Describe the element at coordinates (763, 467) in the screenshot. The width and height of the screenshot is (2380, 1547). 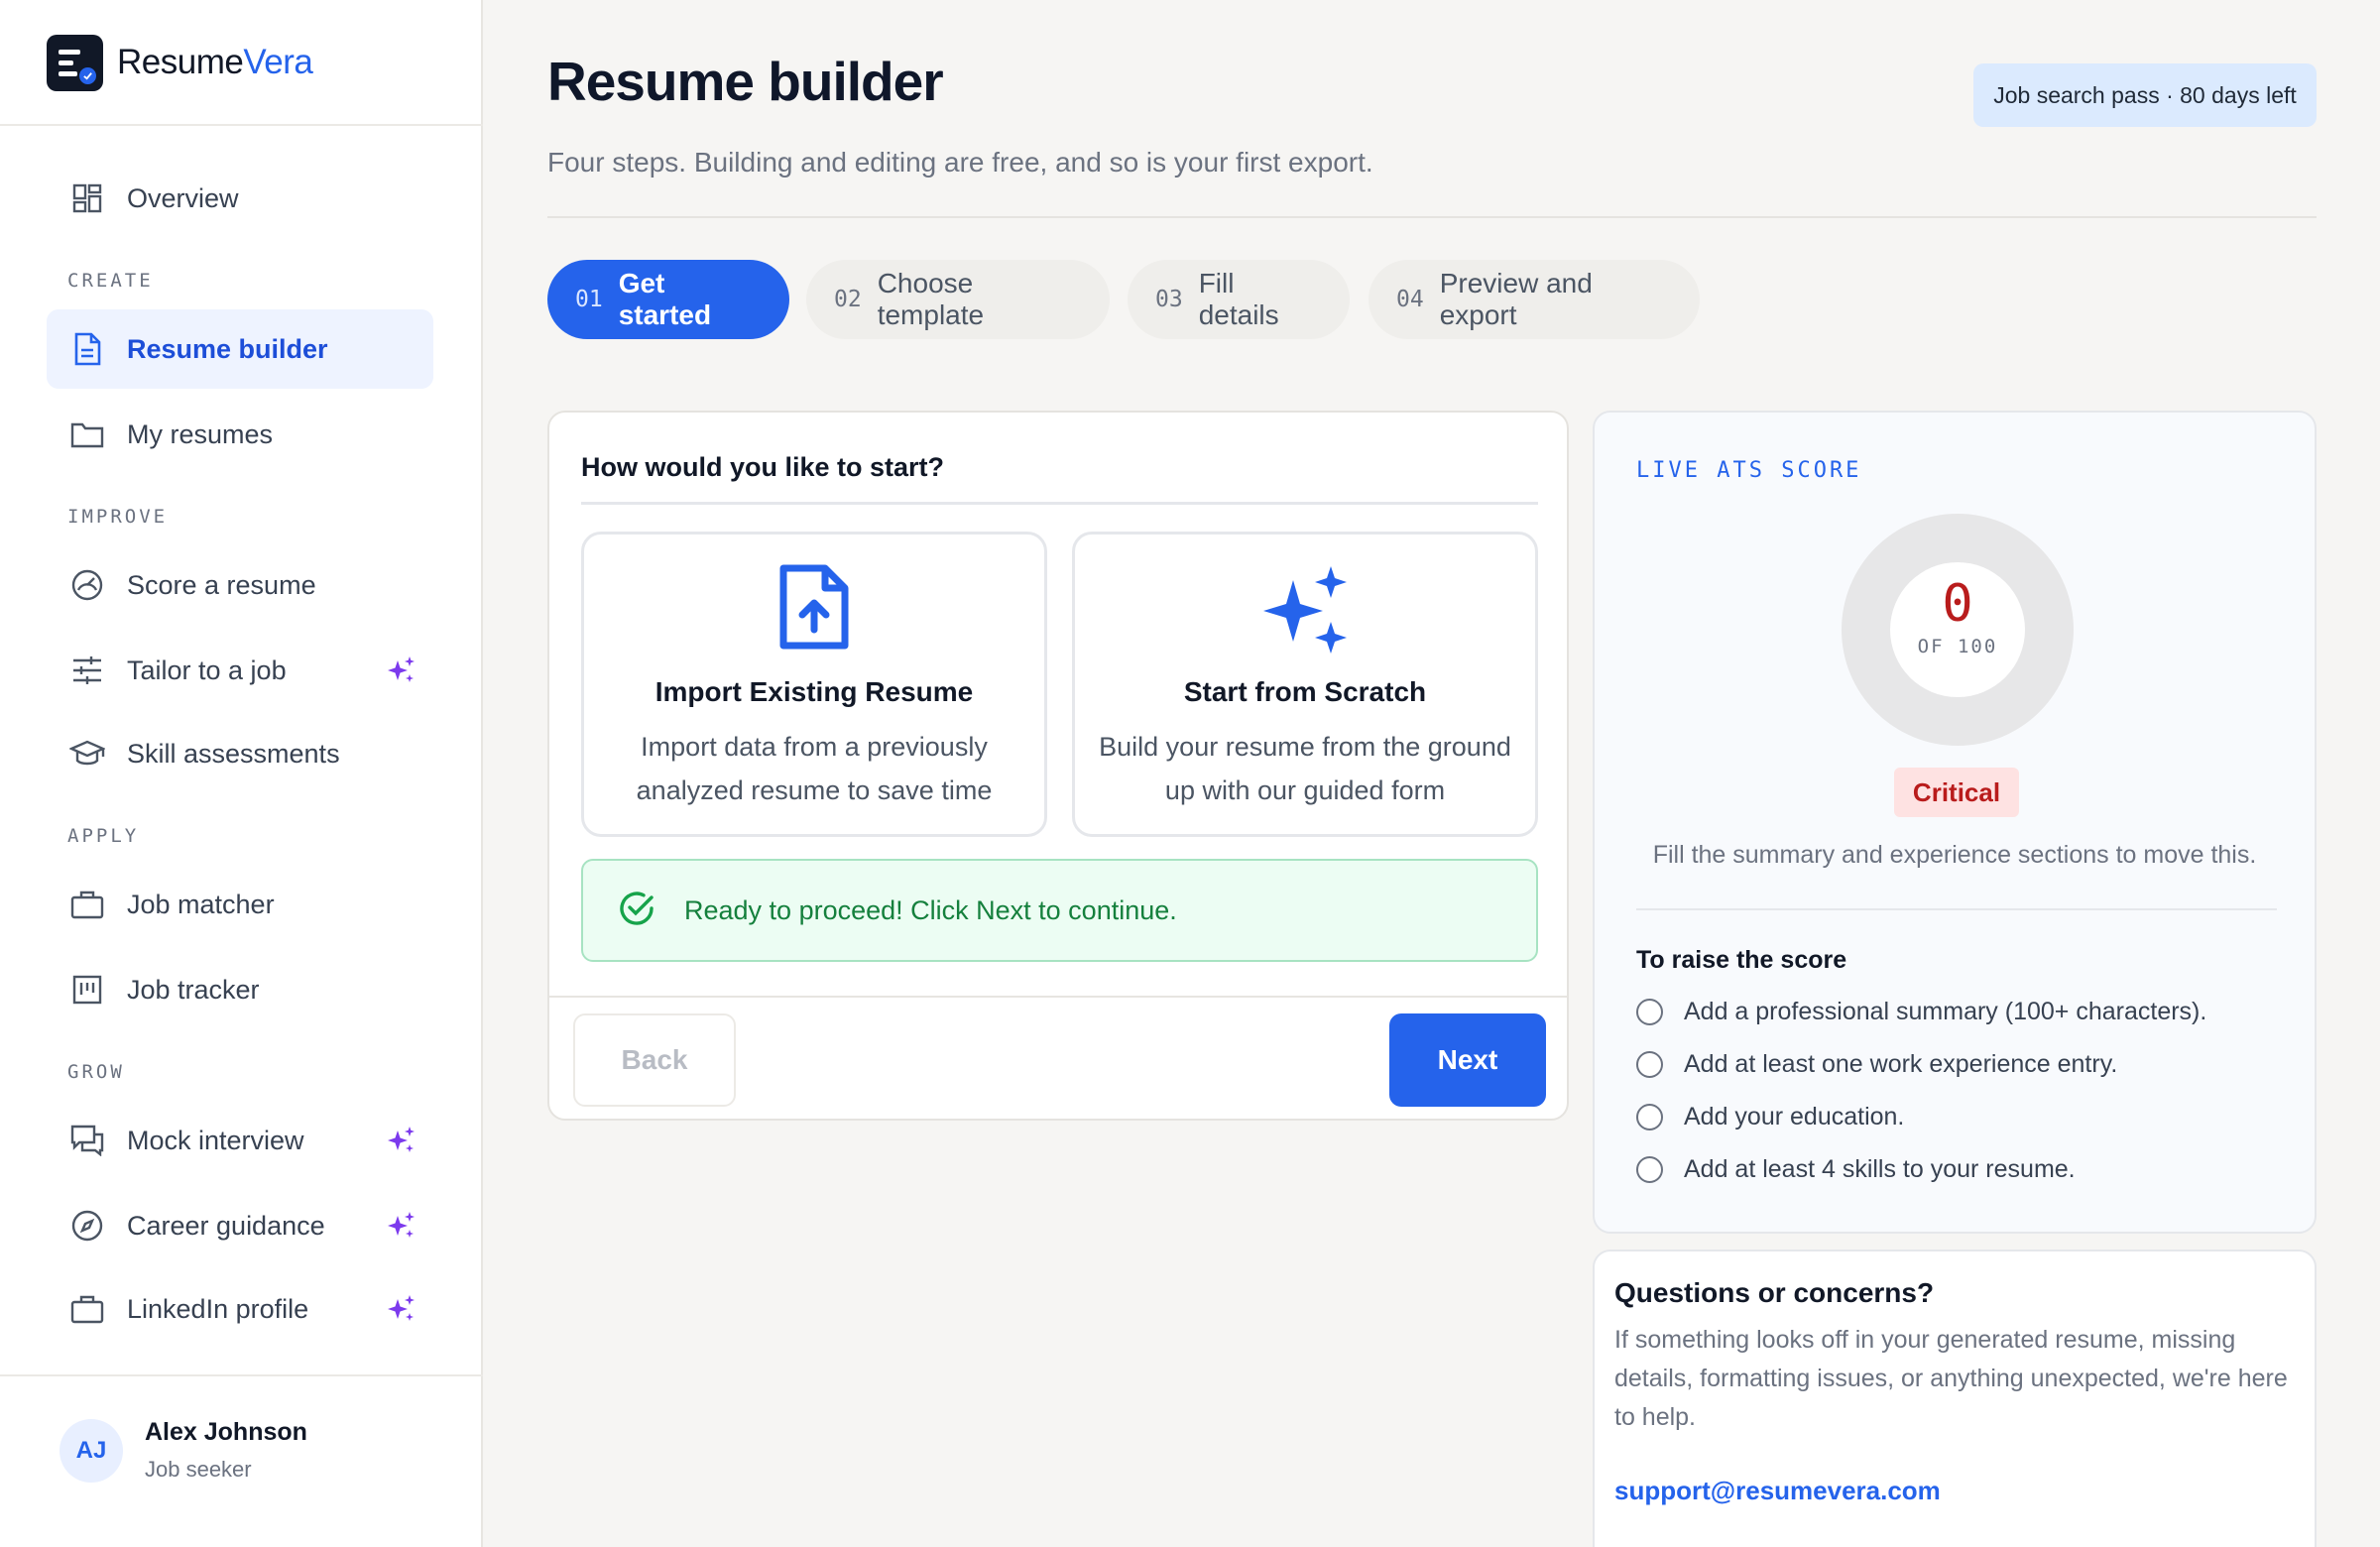
I see `start-heading: How would you like to start?` at that location.